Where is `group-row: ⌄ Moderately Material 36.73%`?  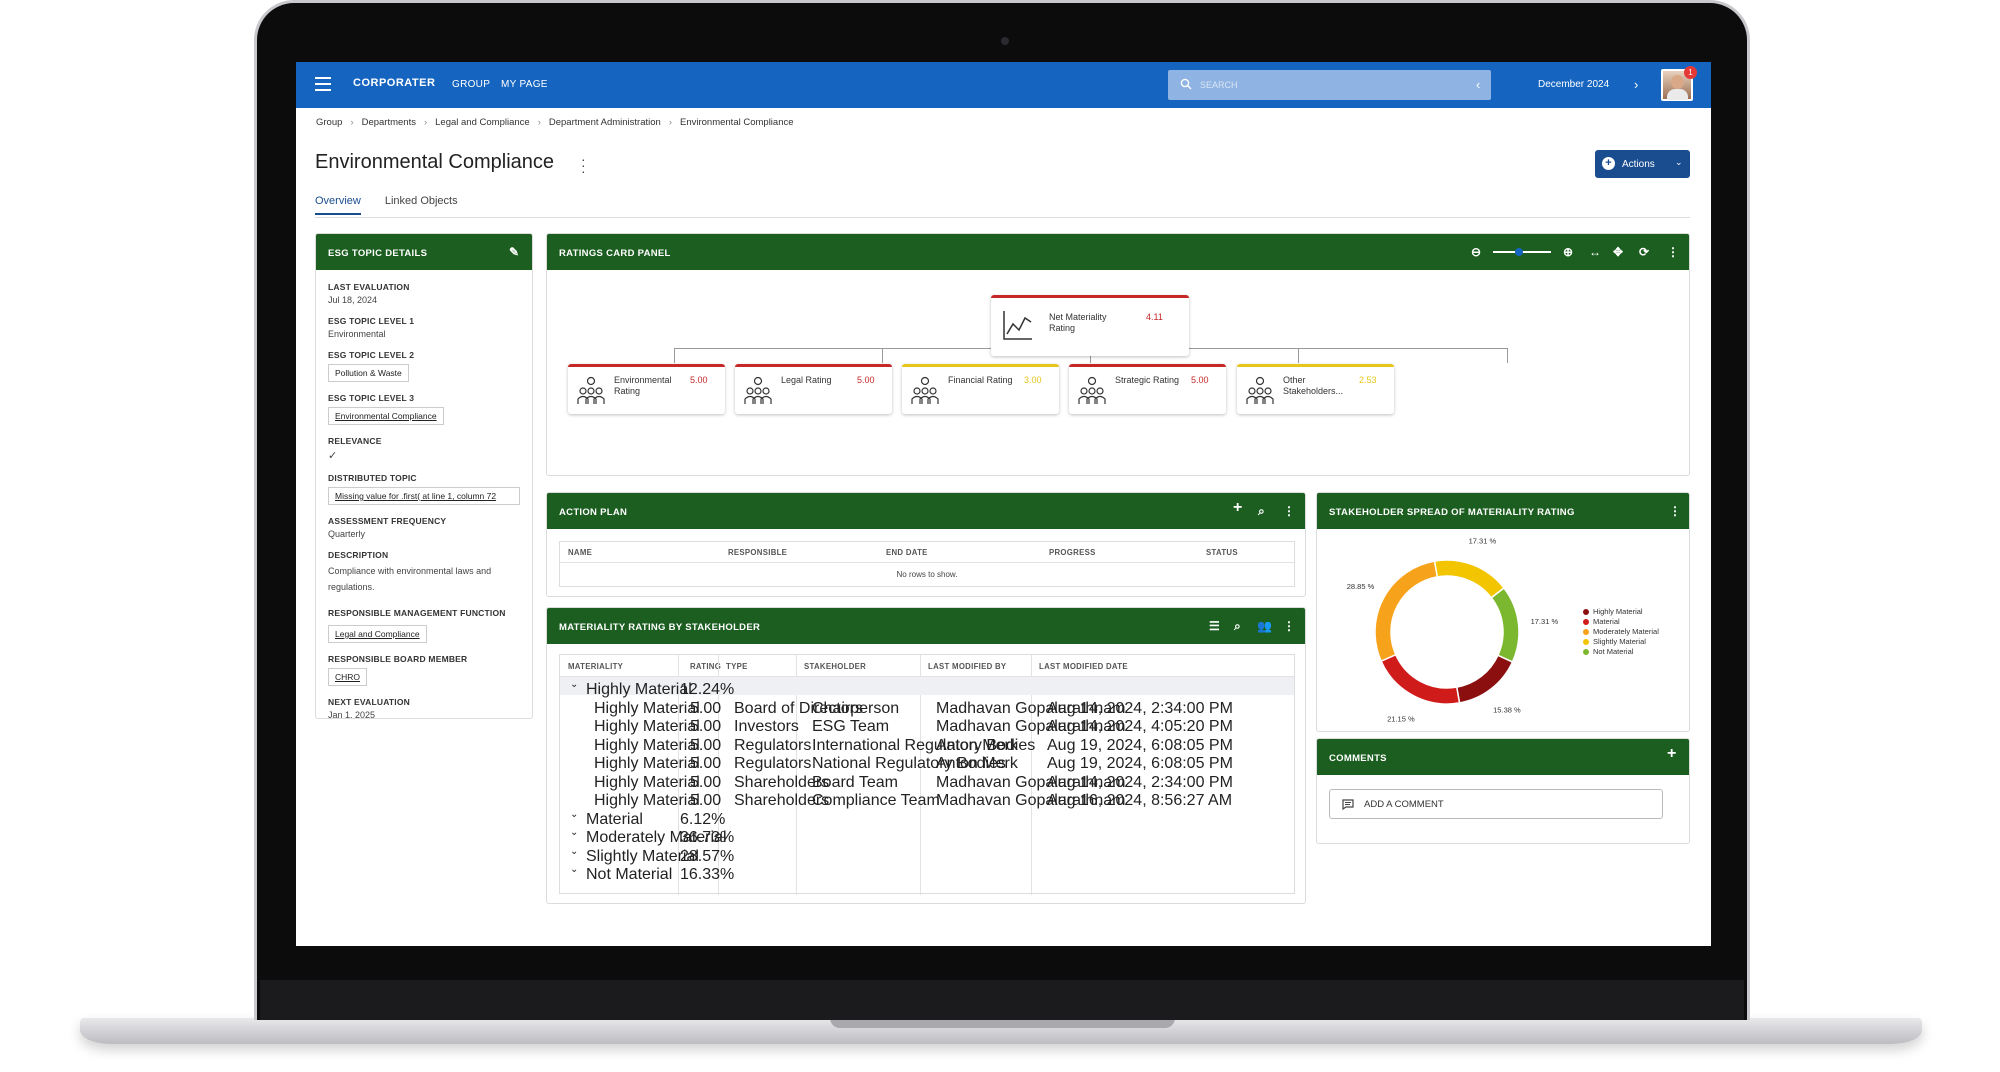 group-row: ⌄ Moderately Material 36.73% is located at coordinates (927, 835).